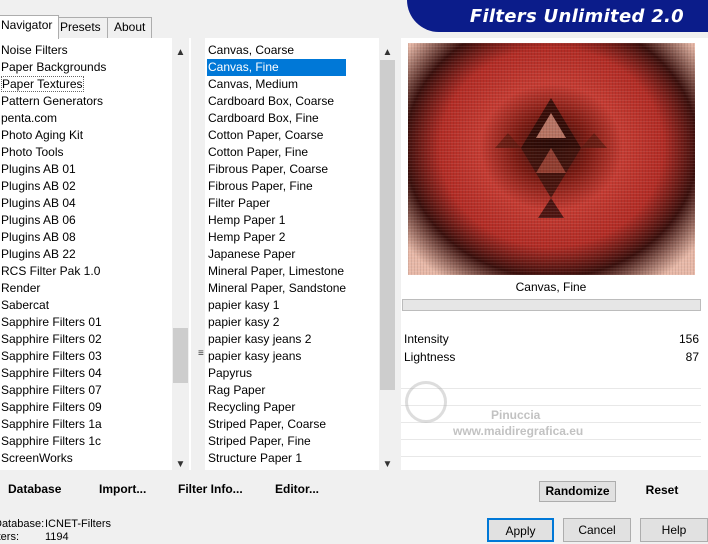 This screenshot has width=708, height=544. I want to click on filter-item: Mineral Paper, Sandstone, so click(276, 288).